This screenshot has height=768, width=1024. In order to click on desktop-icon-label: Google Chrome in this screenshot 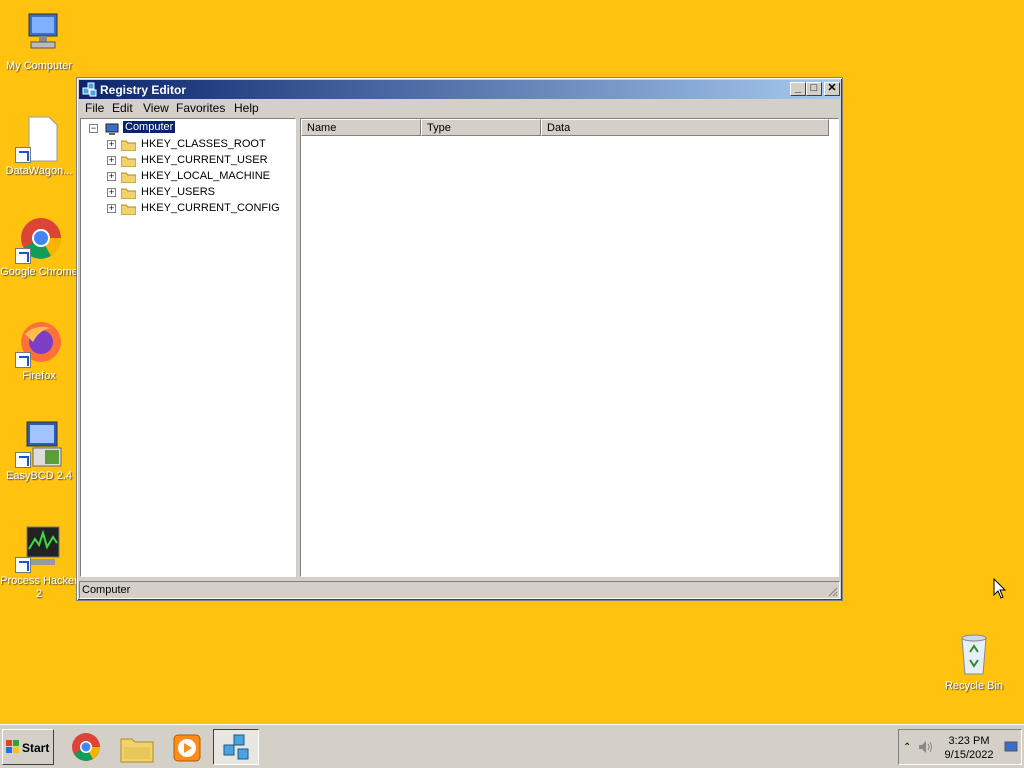, I will do `click(39, 272)`.